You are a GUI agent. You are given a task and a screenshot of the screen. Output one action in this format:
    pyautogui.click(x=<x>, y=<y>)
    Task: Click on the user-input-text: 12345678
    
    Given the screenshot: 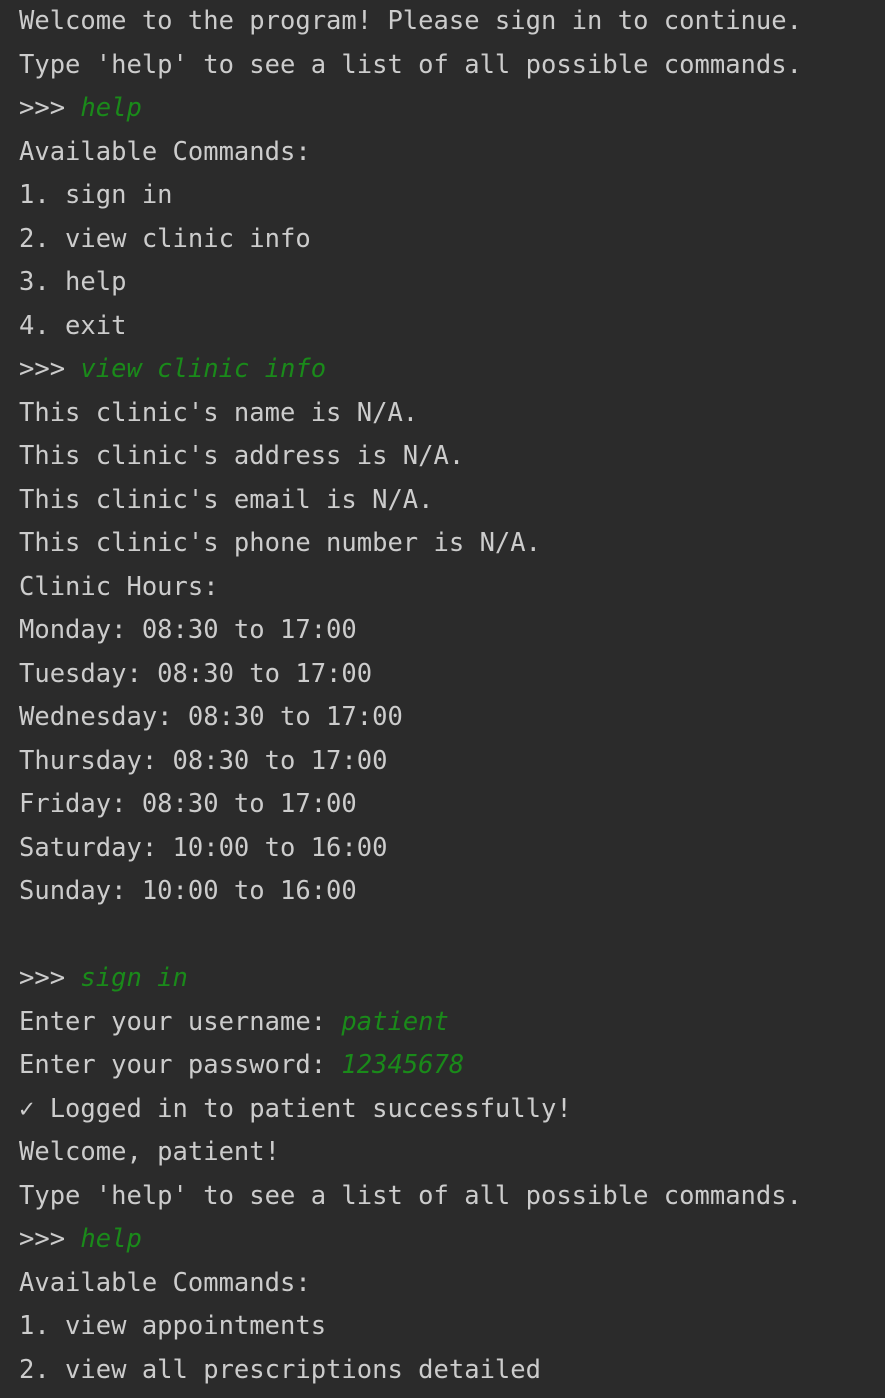 What is the action you would take?
    pyautogui.click(x=403, y=1065)
    